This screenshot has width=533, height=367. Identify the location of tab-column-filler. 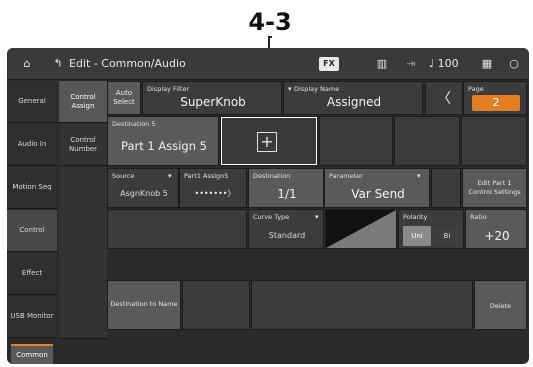
(83, 253).